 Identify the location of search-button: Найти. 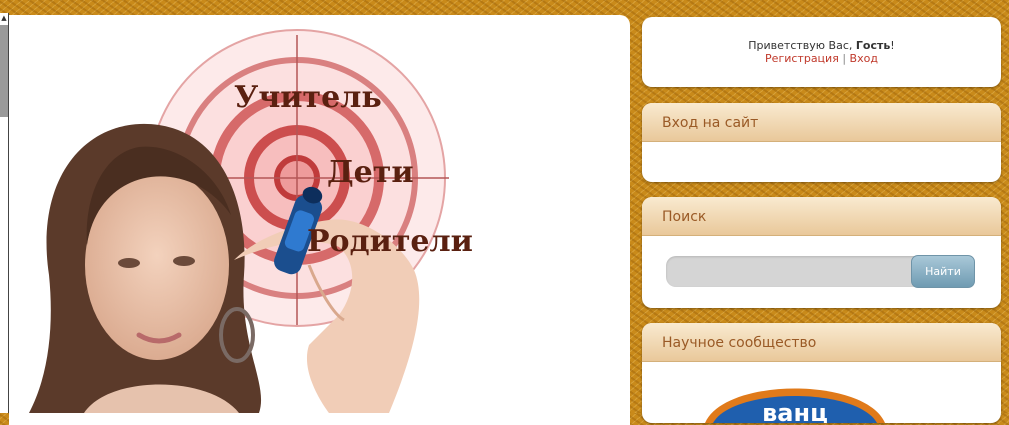
(943, 271).